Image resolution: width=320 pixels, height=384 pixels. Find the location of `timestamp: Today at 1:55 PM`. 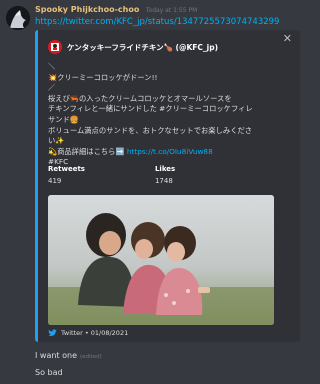

timestamp: Today at 1:55 PM is located at coordinates (171, 10).